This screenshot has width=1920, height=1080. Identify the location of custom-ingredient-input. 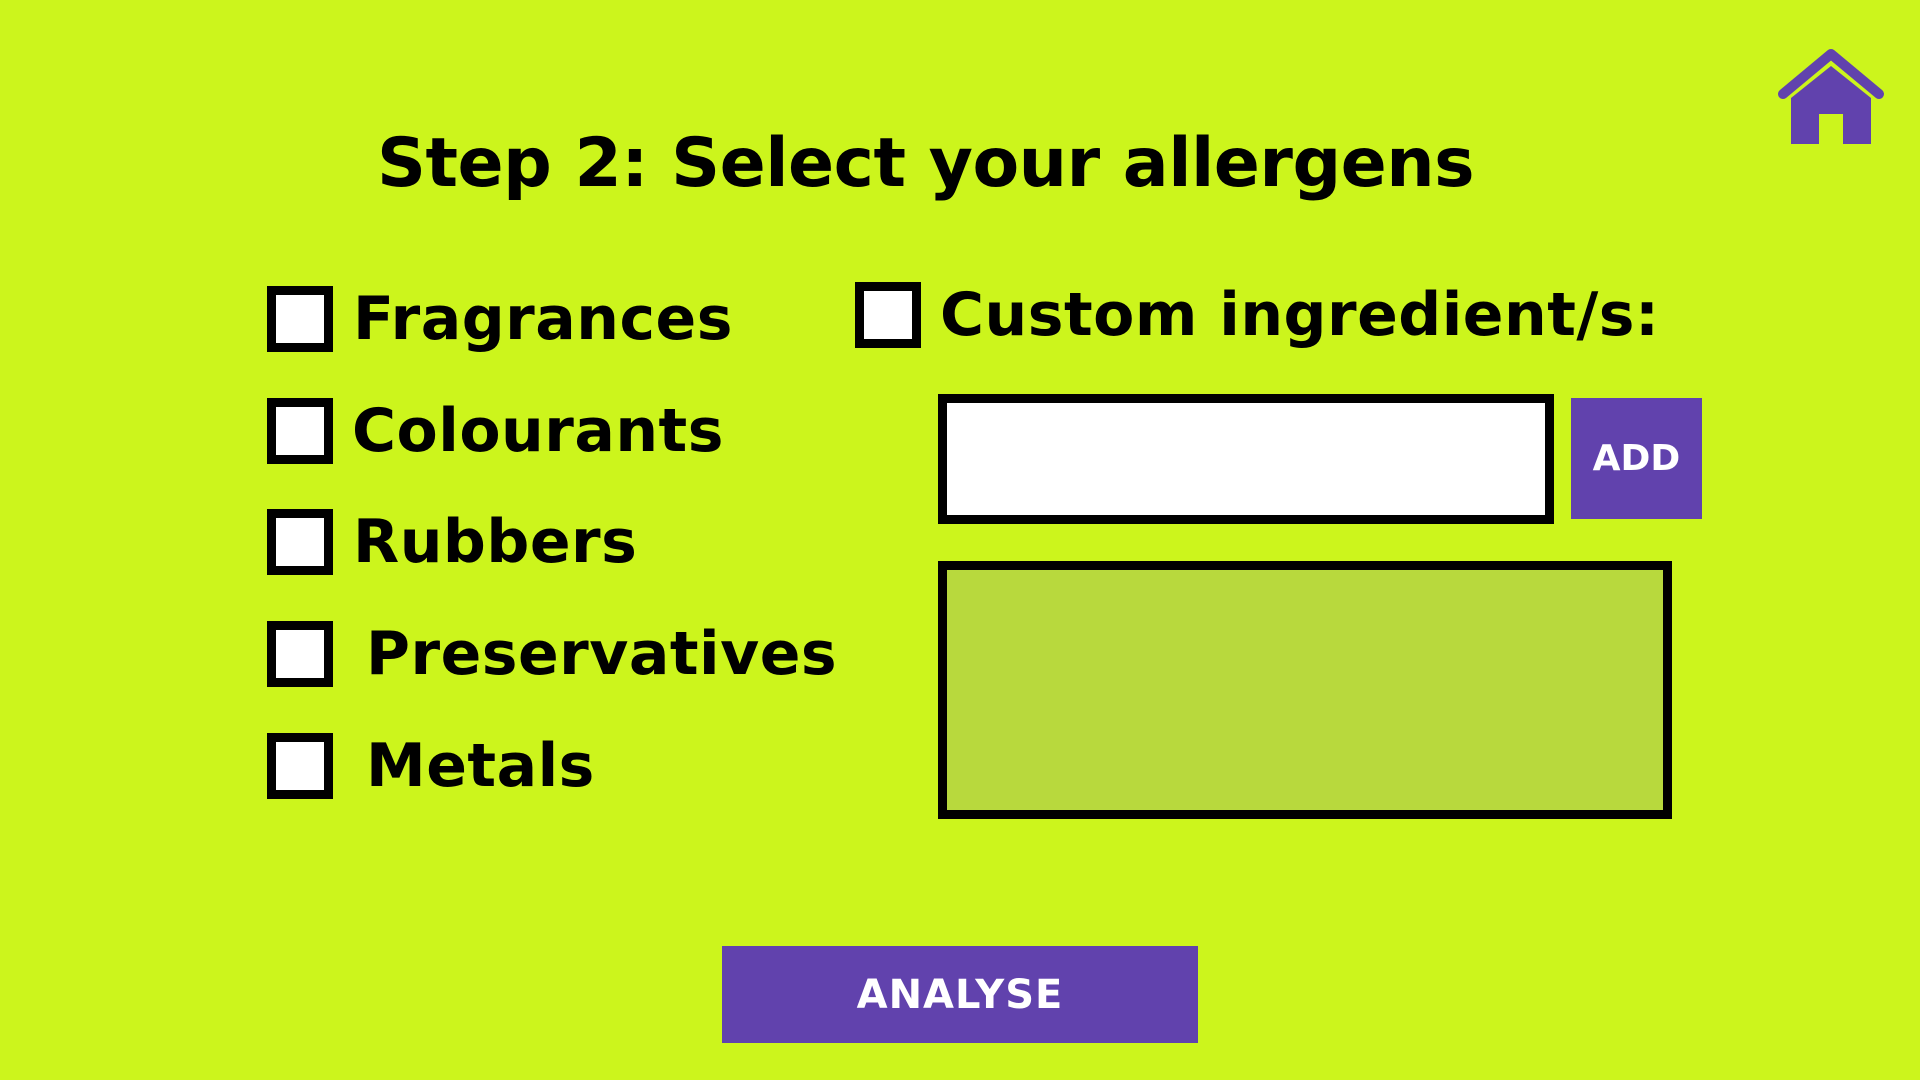
(1246, 459).